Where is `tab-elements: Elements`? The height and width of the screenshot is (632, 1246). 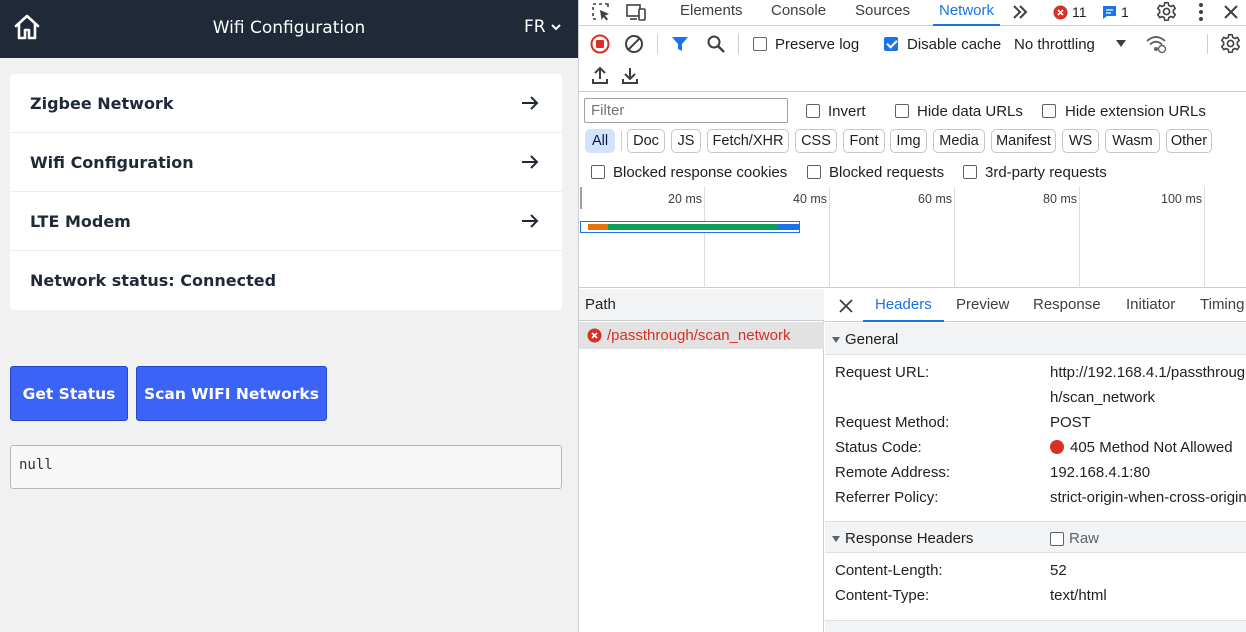
tab-elements: Elements is located at coordinates (711, 10).